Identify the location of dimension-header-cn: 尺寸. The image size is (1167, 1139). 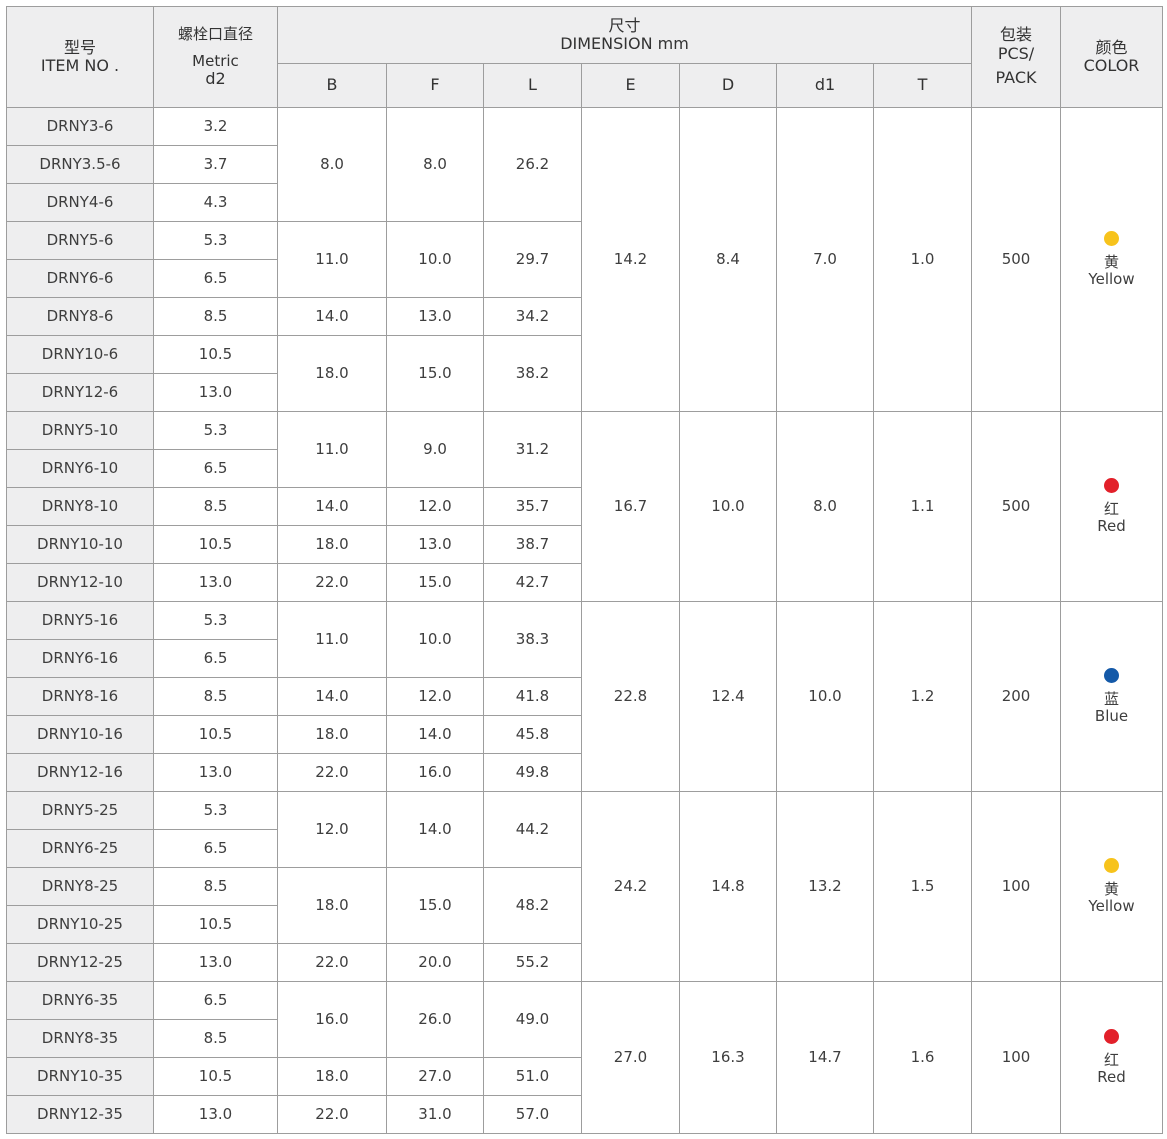
(624, 25).